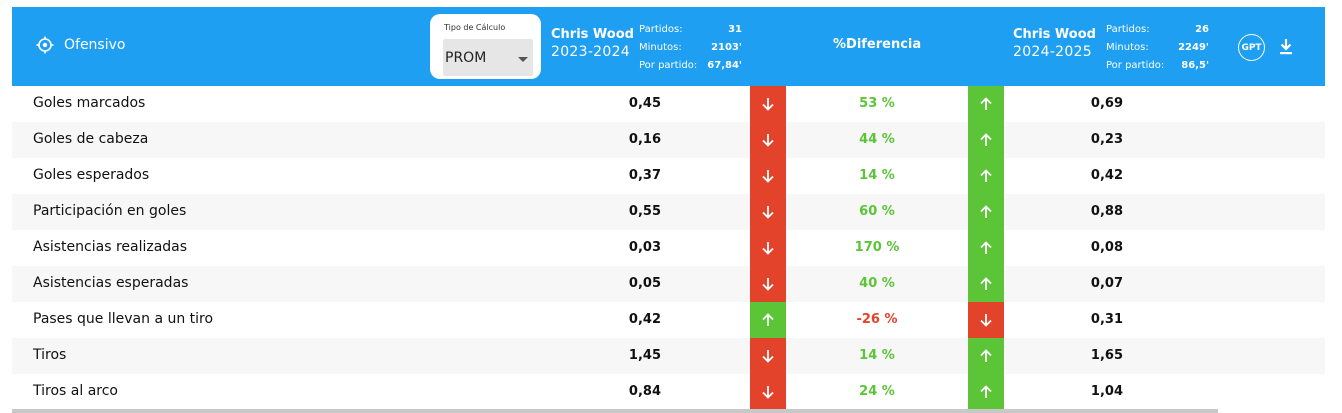  Describe the element at coordinates (877, 44) in the screenshot. I see `diff-title: %Diferencia` at that location.